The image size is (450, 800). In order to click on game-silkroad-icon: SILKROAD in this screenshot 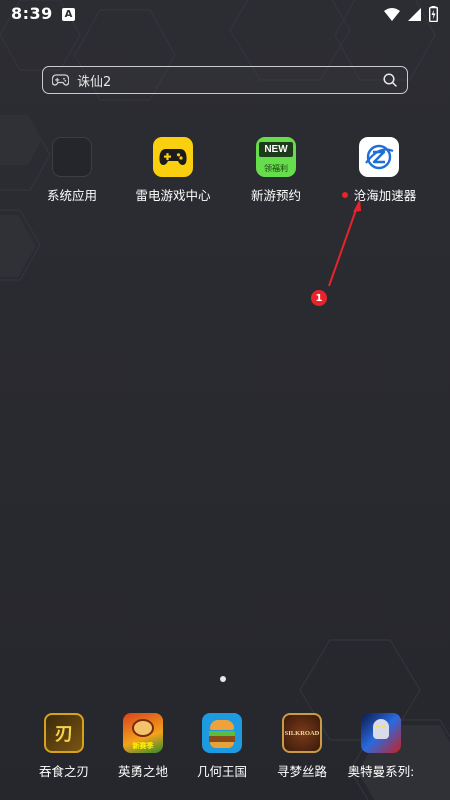, I will do `click(302, 733)`.